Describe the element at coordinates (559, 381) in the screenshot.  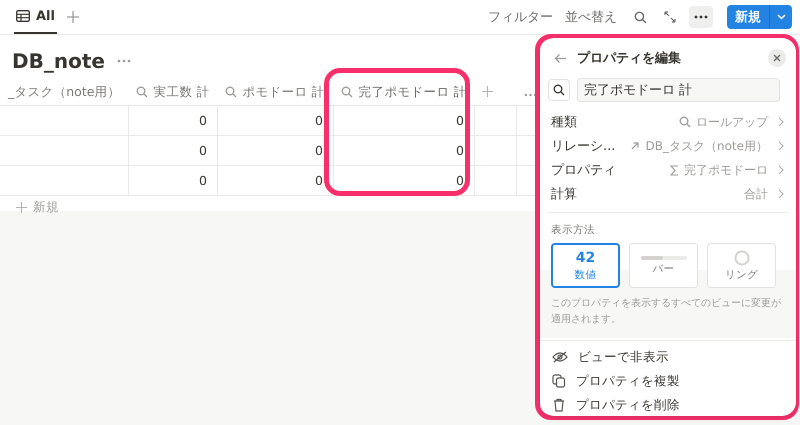
I see `duplicate-icon` at that location.